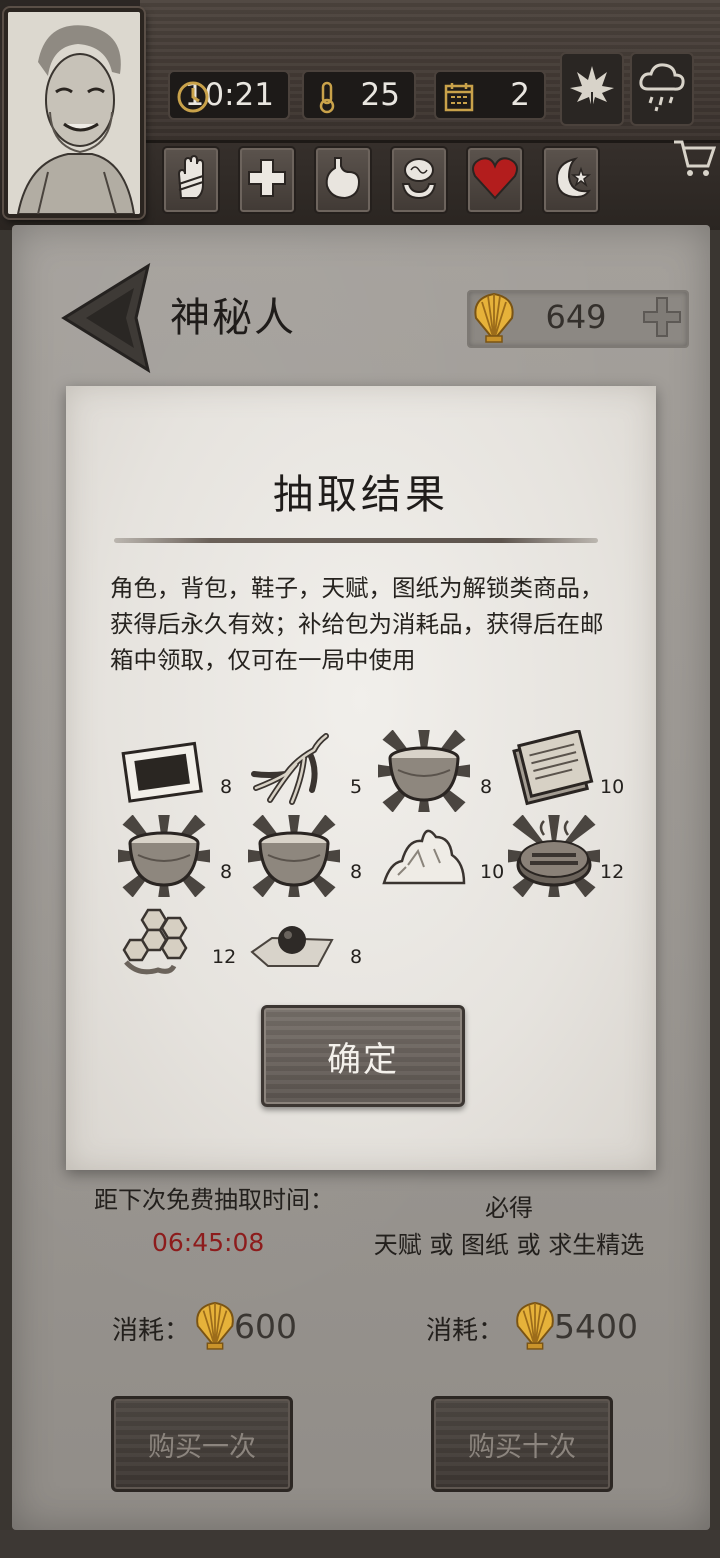  I want to click on sleep-status-button, so click(571, 180).